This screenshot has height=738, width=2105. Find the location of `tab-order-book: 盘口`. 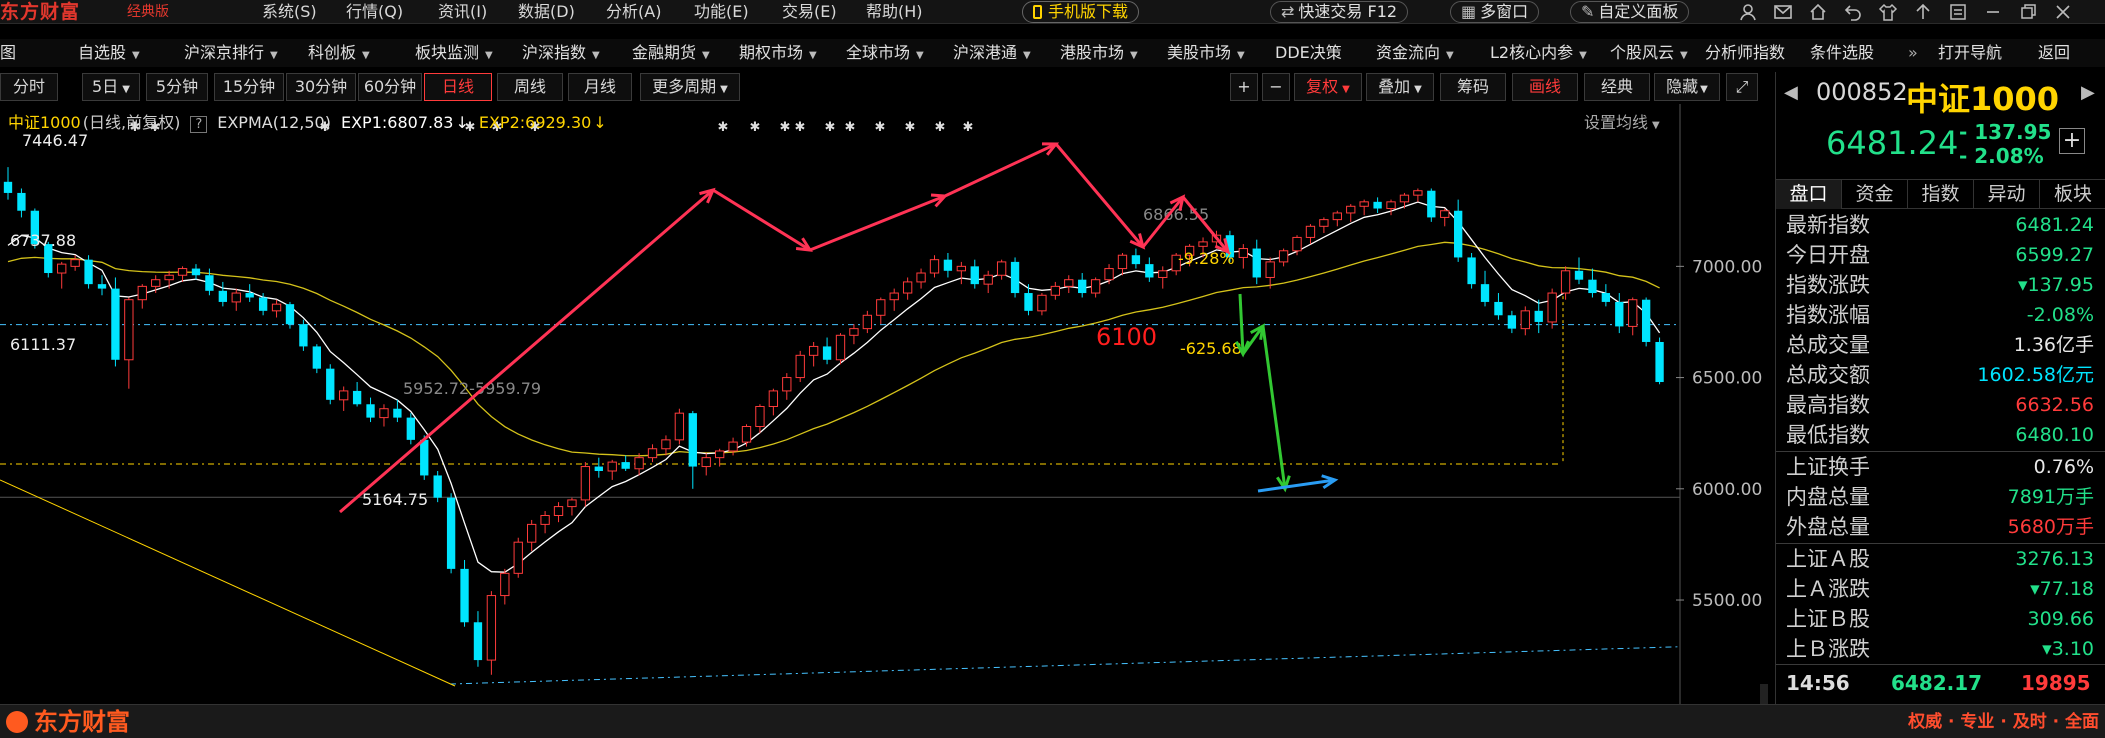

tab-order-book: 盘口 is located at coordinates (1809, 194).